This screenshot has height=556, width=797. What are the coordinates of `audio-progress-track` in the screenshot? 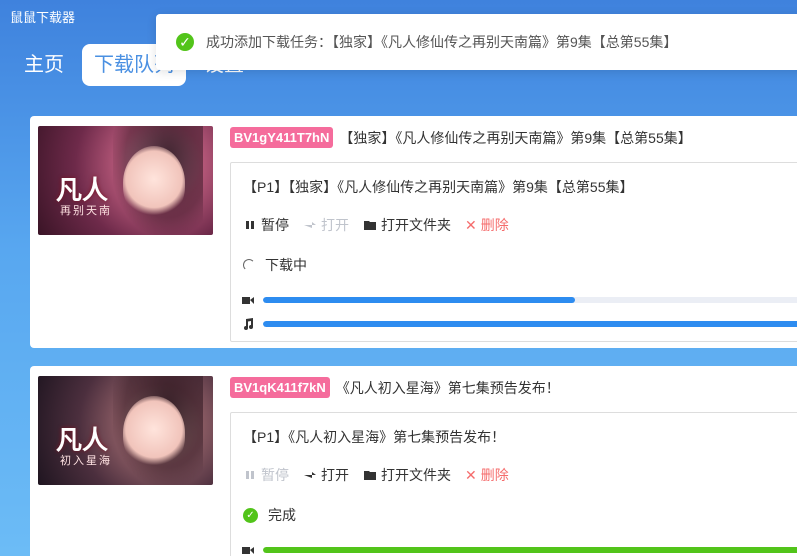 It's located at (530, 324).